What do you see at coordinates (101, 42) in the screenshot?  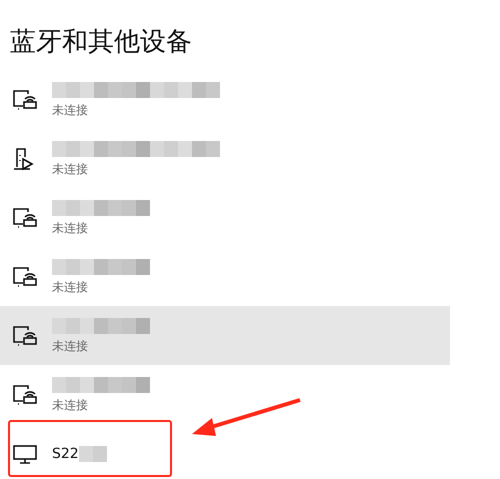 I see `page-title: 蓝牙和其他设备` at bounding box center [101, 42].